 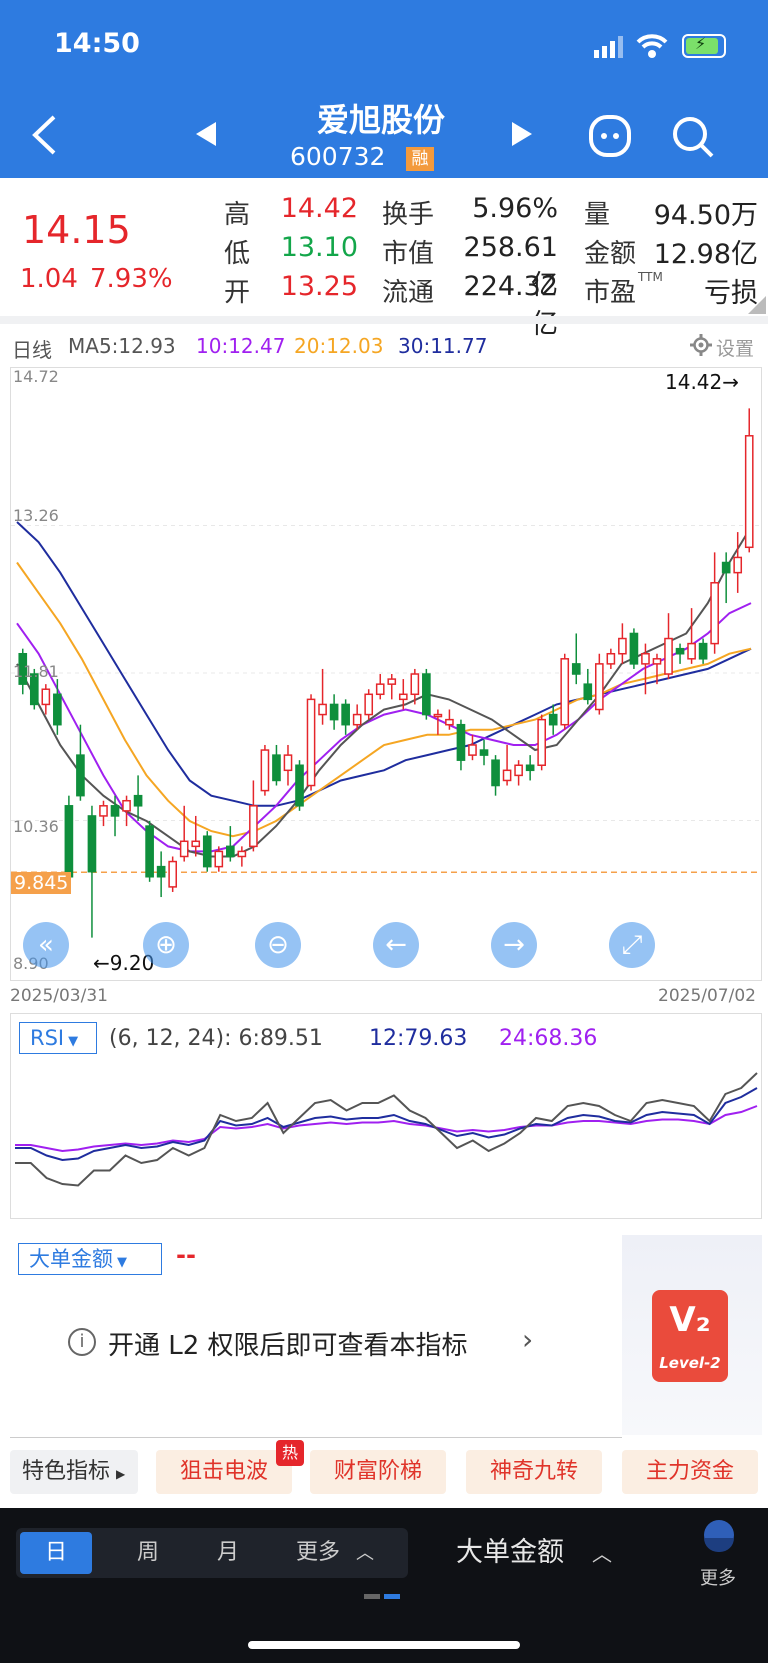 I want to click on signal-icon, so click(x=611, y=47).